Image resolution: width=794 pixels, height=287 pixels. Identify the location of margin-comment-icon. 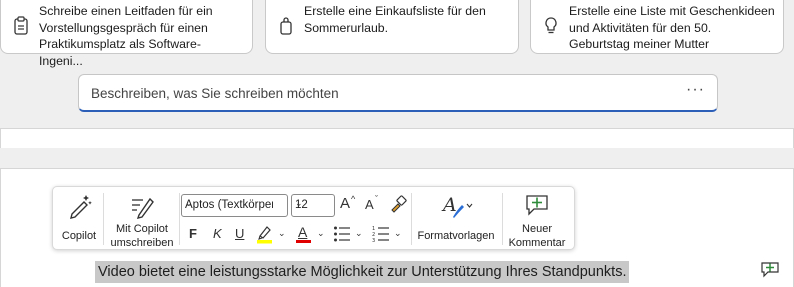
(770, 269).